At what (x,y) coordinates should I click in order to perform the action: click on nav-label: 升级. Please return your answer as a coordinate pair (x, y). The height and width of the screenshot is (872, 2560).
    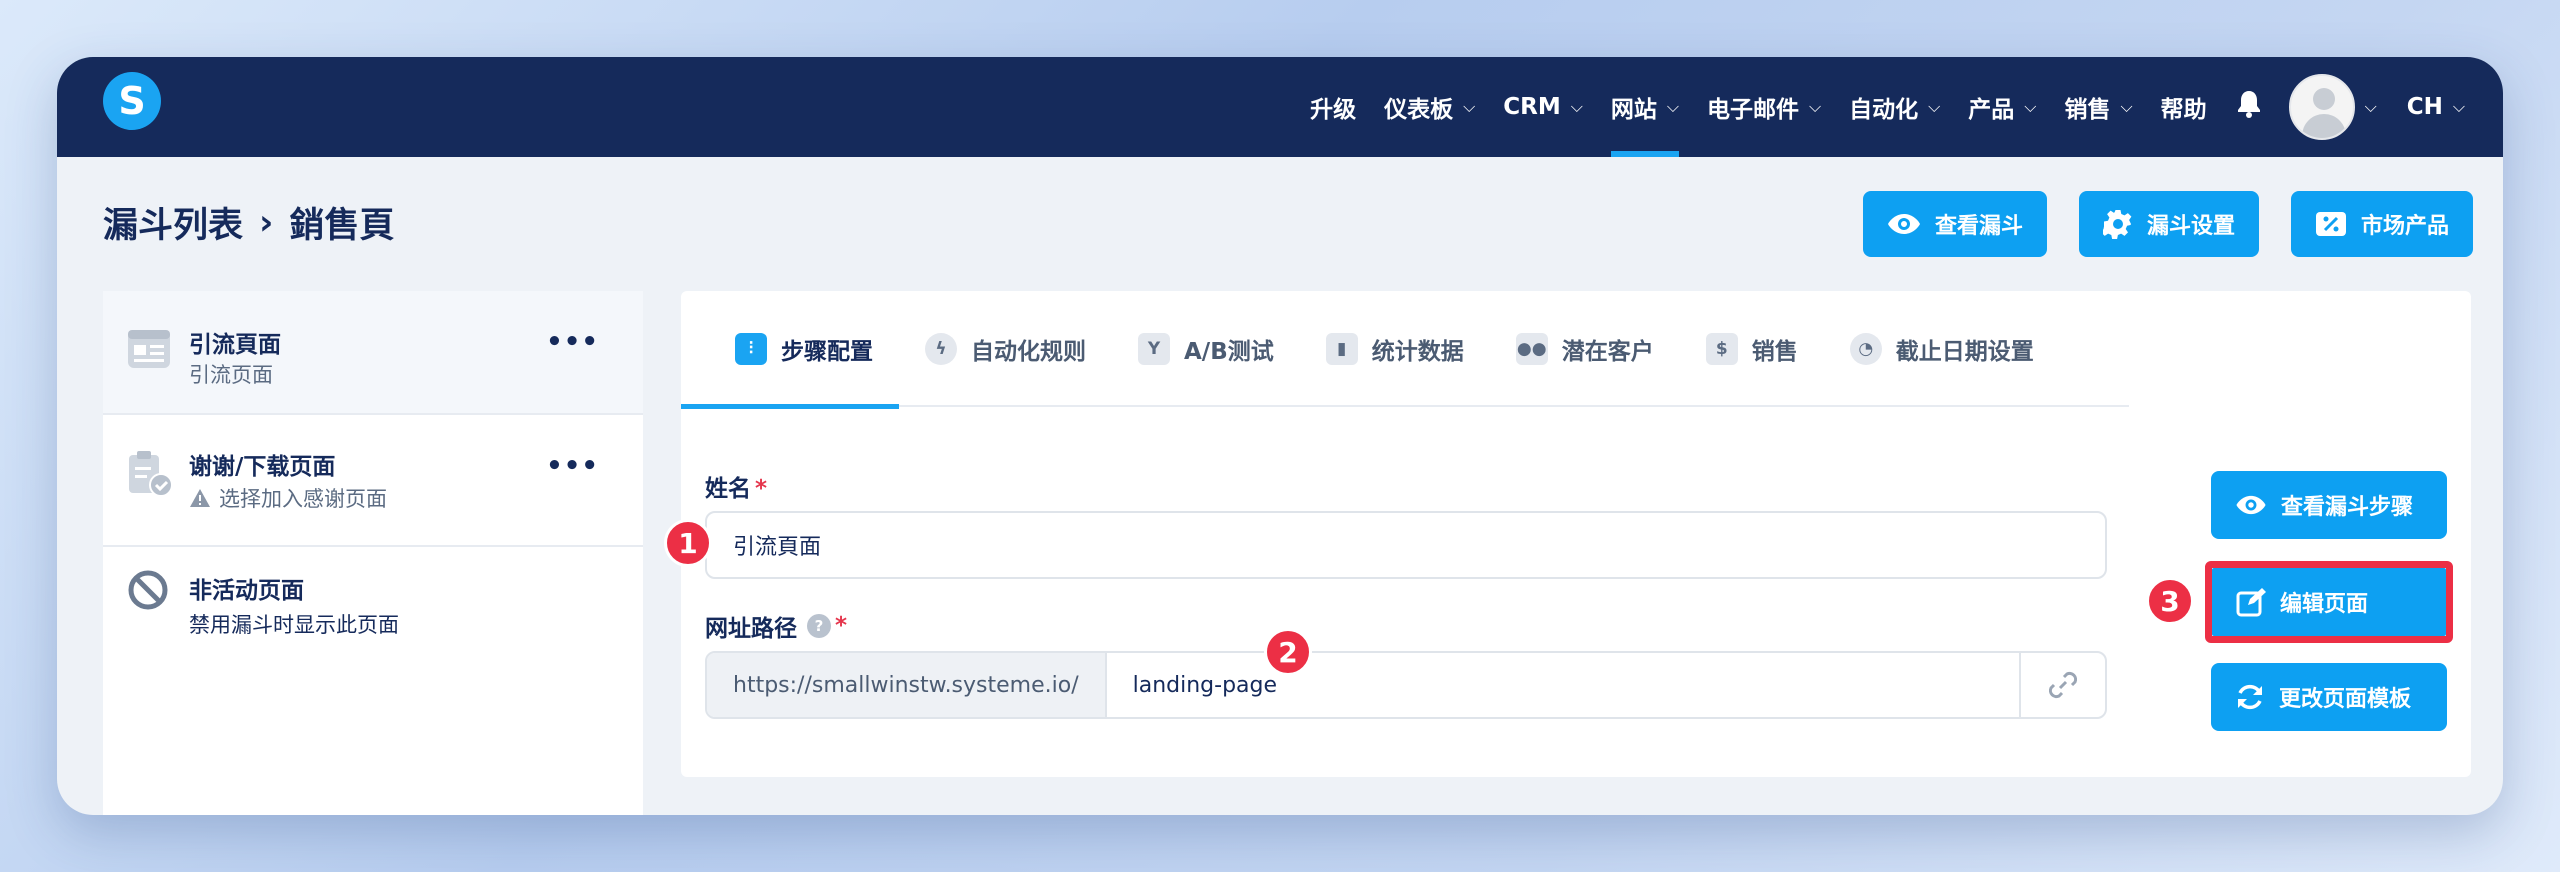
    Looking at the image, I should click on (1333, 110).